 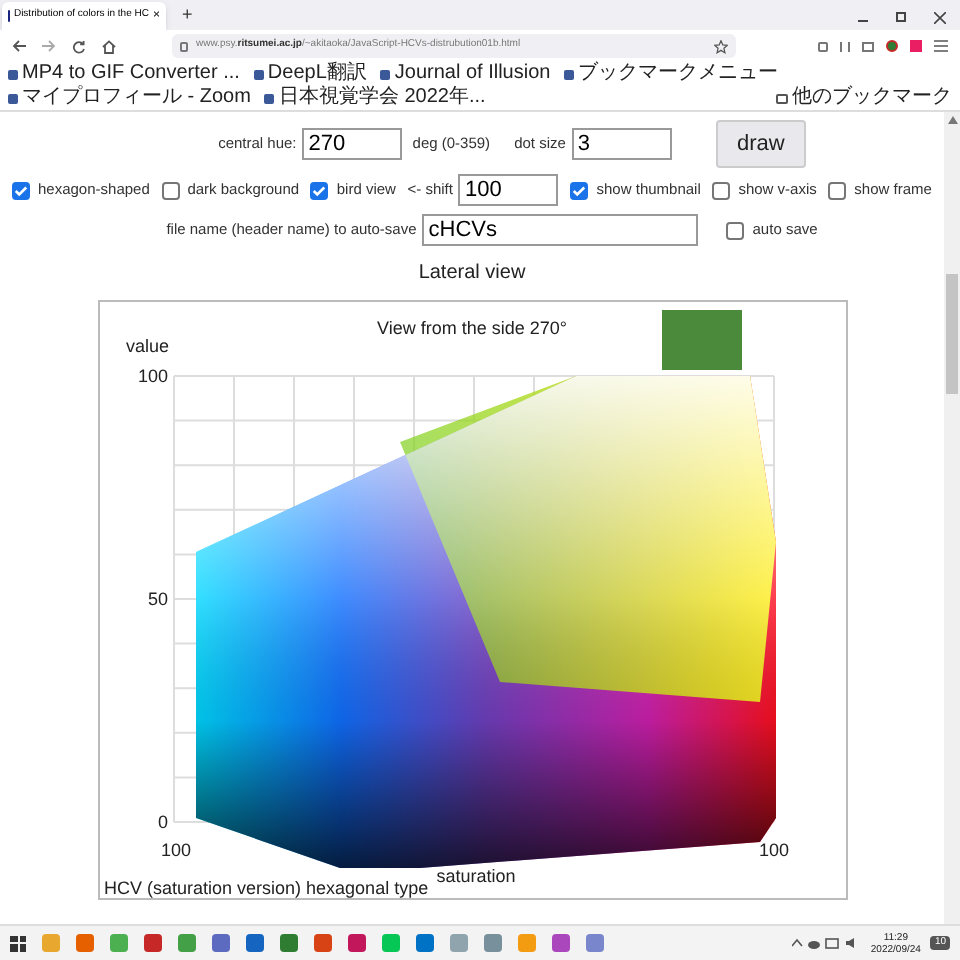 I want to click on chart-caption: HCV (saturation version) hexagonal type, so click(x=265, y=888).